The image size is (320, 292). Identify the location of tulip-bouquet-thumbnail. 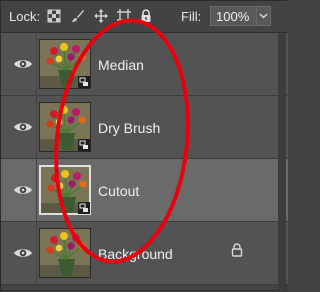
(65, 253).